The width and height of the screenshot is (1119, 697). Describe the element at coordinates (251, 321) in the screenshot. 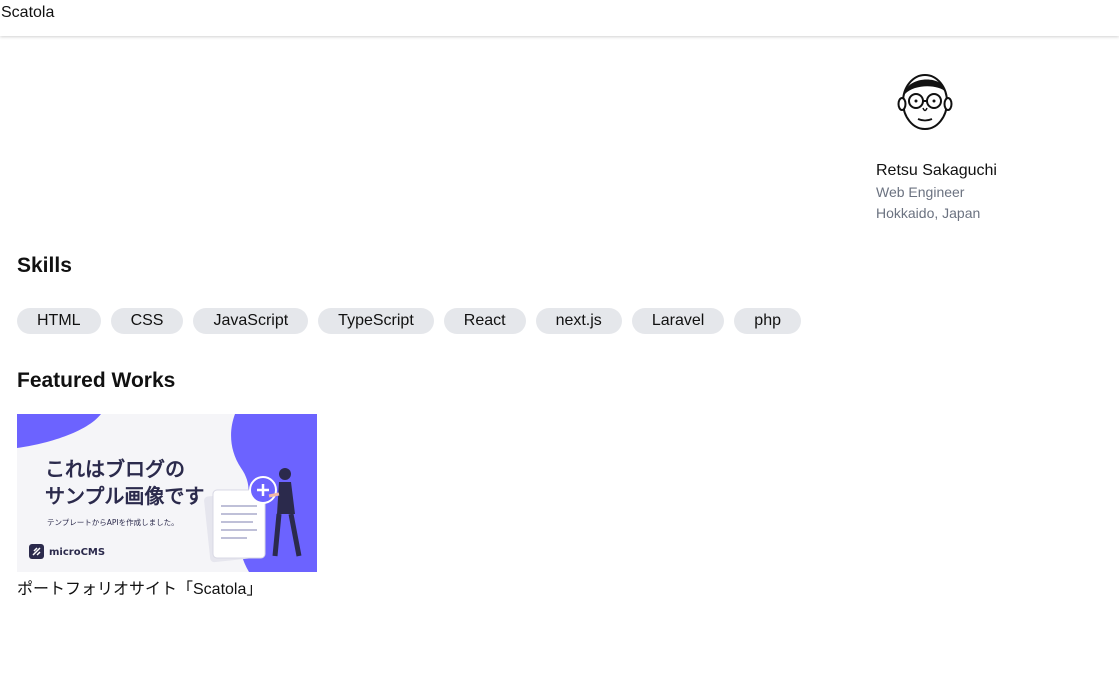

I see `skill-chip-javascript: JavaScript` at that location.